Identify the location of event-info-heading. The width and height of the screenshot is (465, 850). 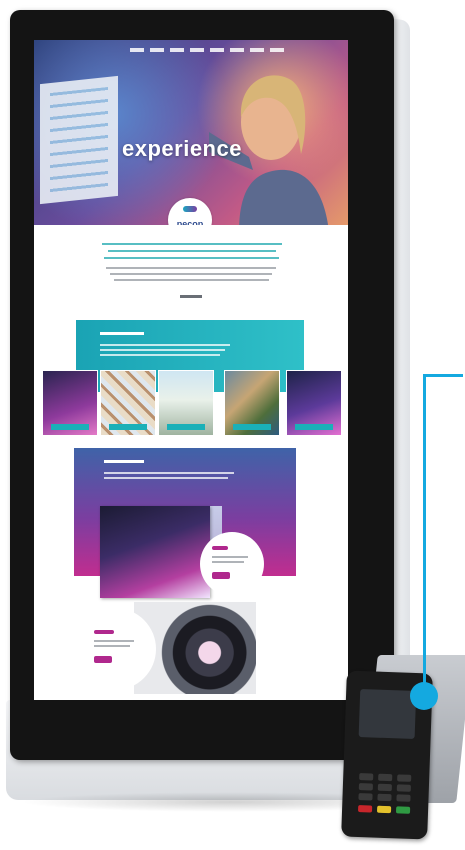
(220, 548).